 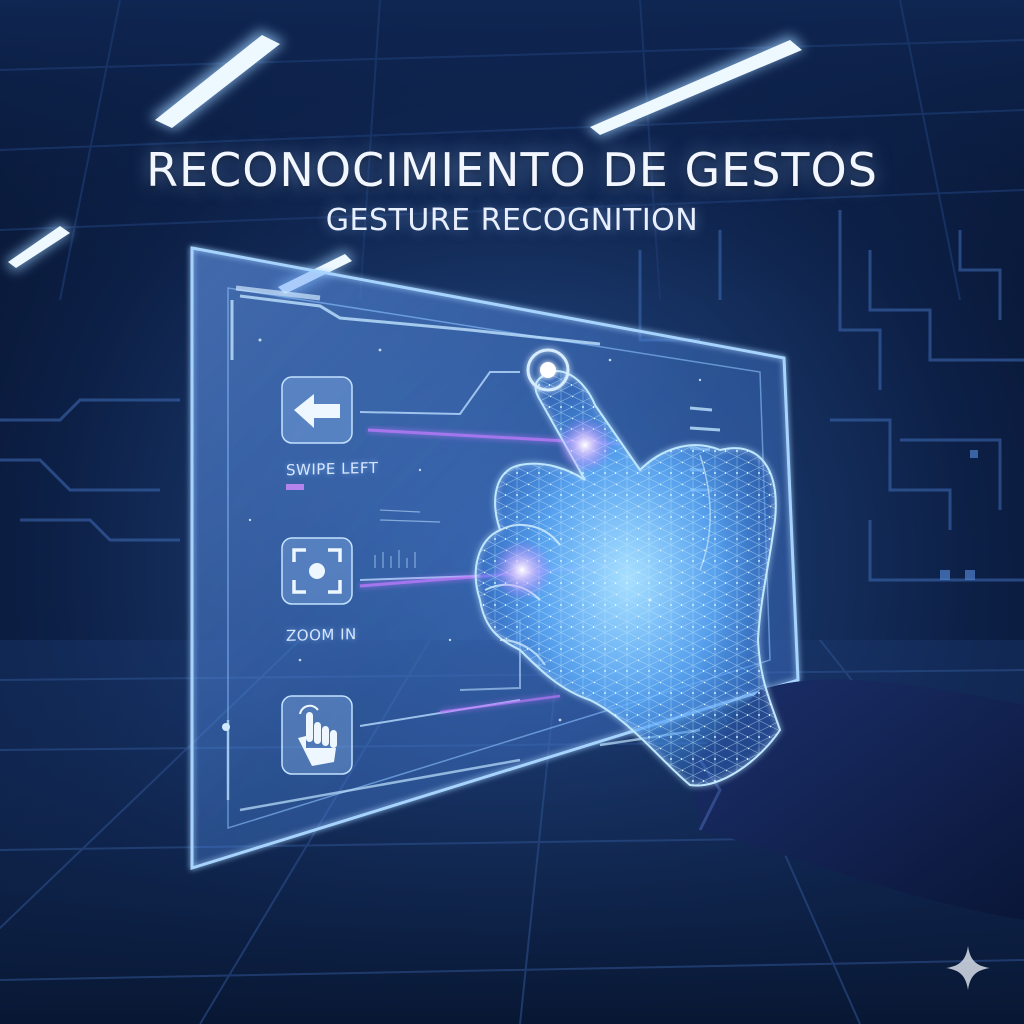 What do you see at coordinates (317, 571) in the screenshot?
I see `gesture-zoom-in` at bounding box center [317, 571].